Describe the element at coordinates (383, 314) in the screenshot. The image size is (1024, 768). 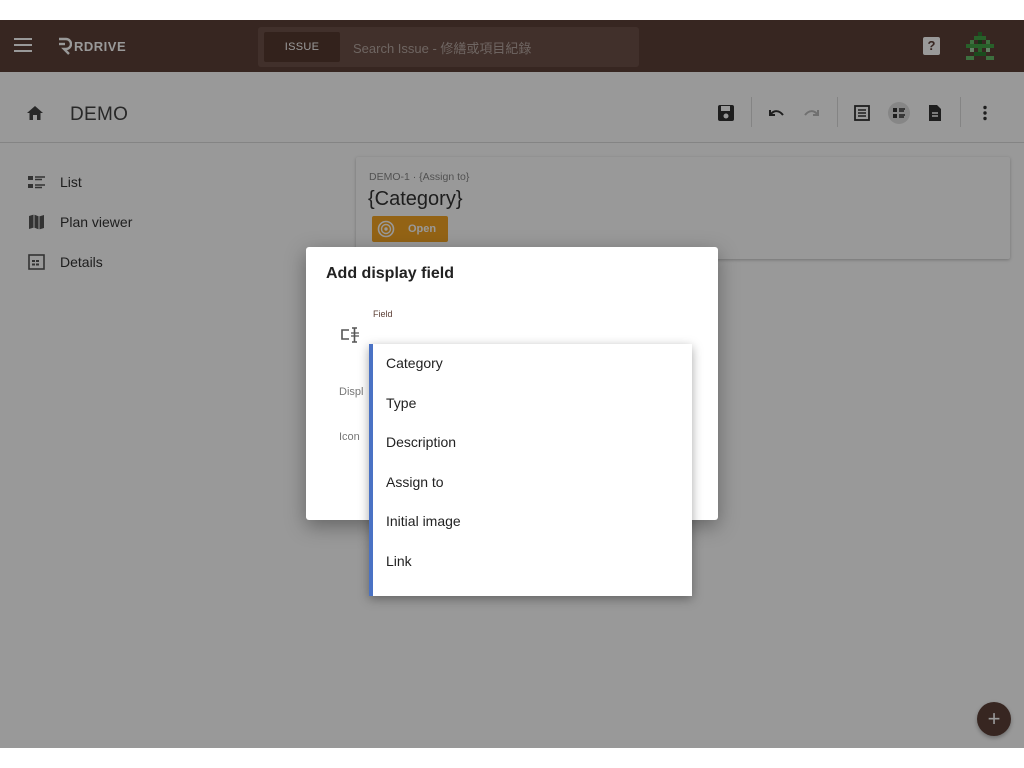
I see `field-label: Field` at that location.